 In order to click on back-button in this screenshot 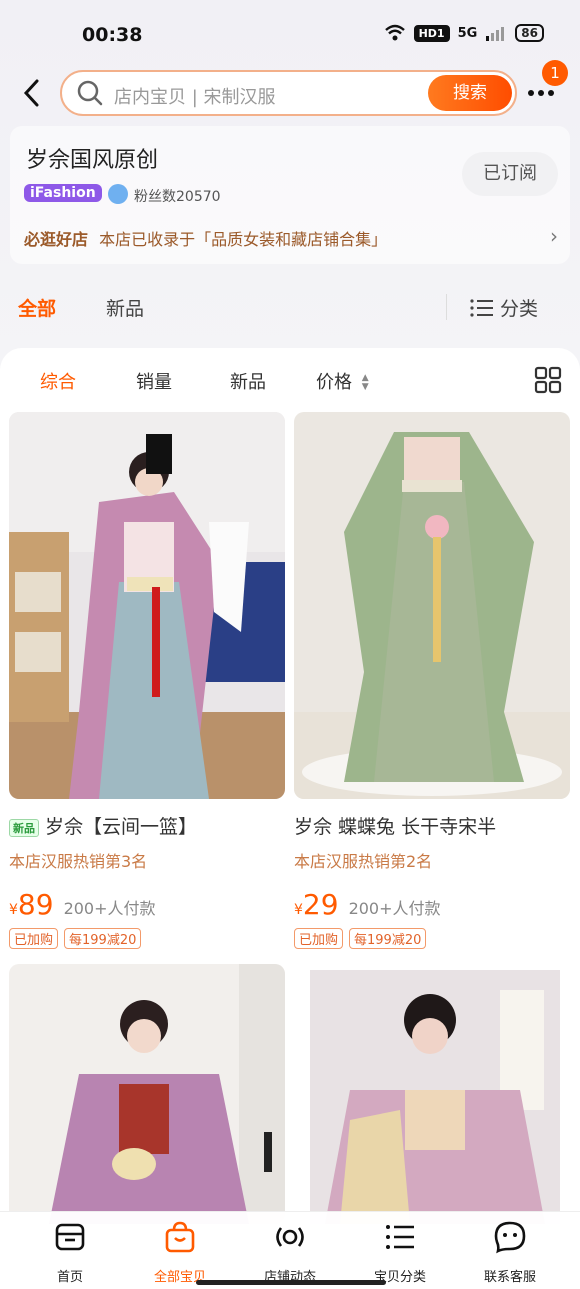, I will do `click(32, 94)`.